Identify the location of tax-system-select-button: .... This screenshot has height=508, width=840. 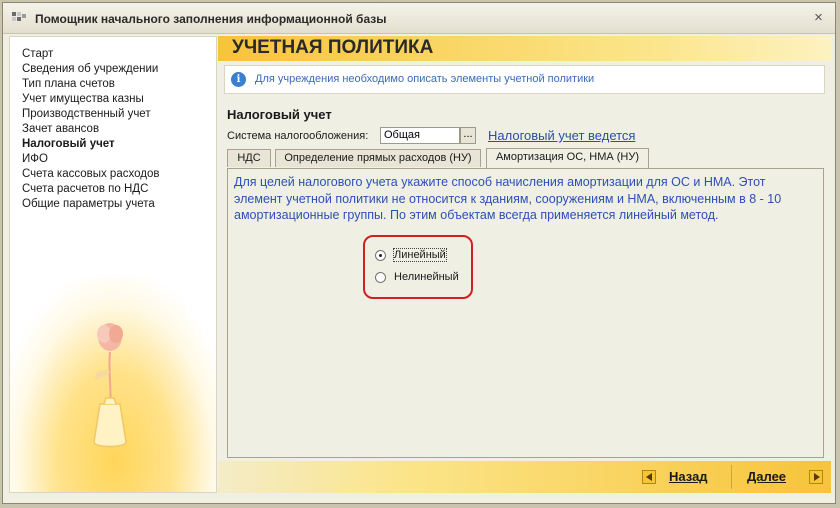
(468, 135).